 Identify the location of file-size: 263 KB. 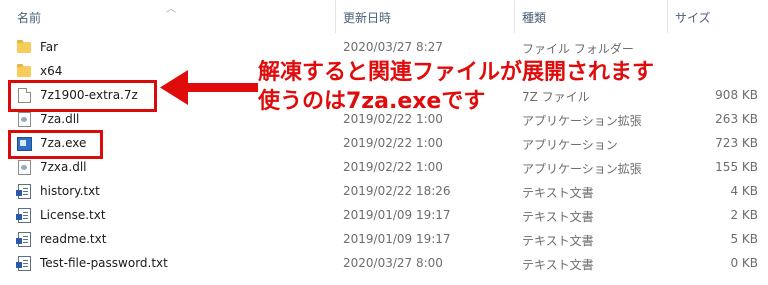
(736, 119).